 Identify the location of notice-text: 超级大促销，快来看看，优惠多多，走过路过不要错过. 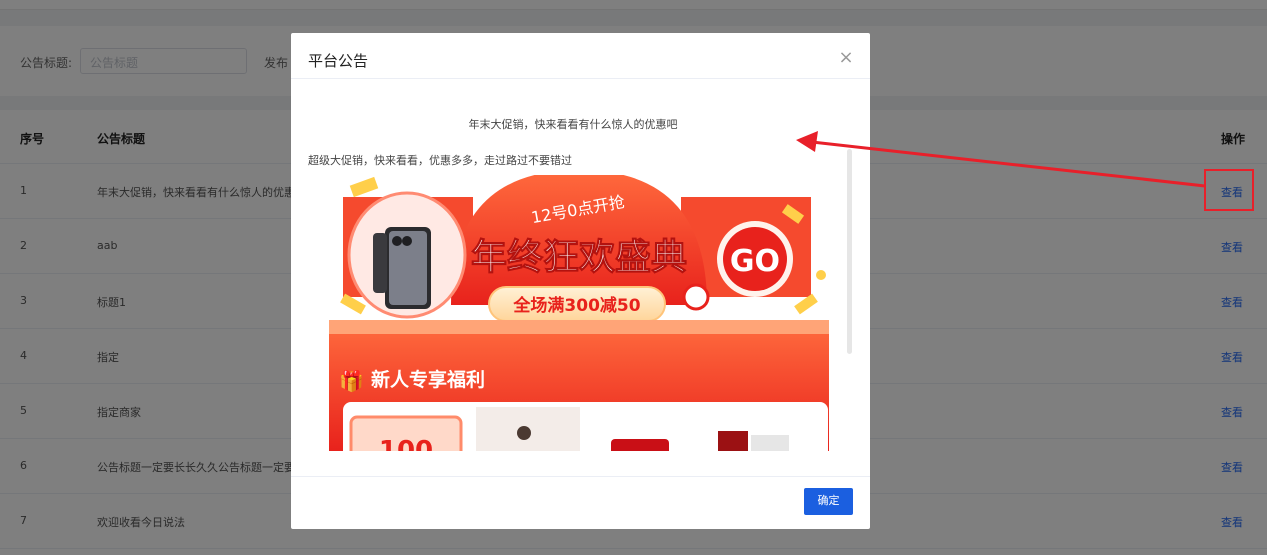
(440, 160).